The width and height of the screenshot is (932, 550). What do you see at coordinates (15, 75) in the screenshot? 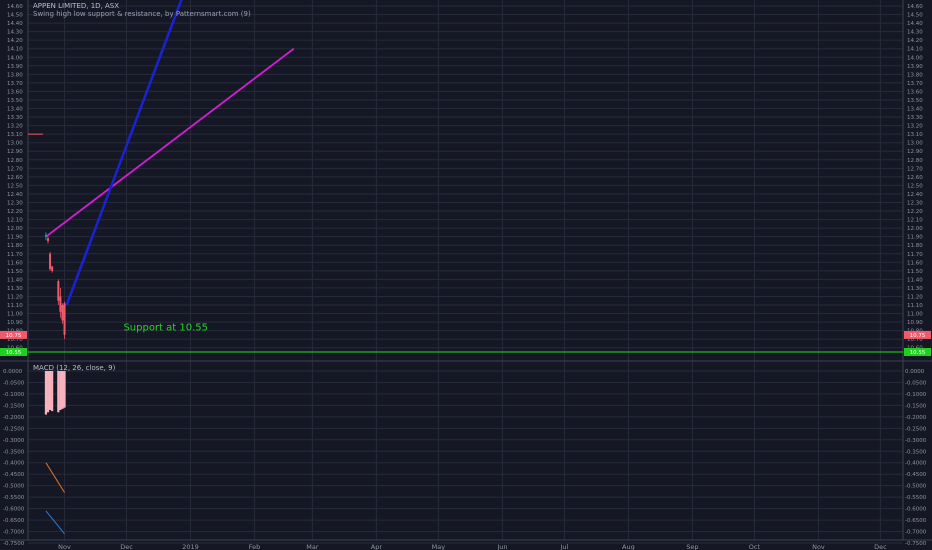
I see `y-tick-label: 13.80` at bounding box center [15, 75].